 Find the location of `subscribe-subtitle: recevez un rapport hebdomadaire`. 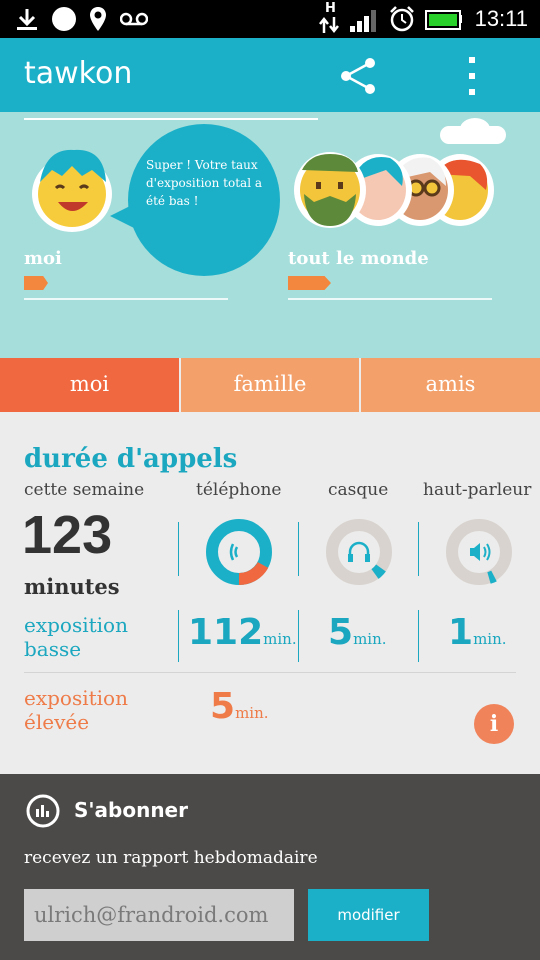

subscribe-subtitle: recevez un rapport hebdomadaire is located at coordinates (171, 858).